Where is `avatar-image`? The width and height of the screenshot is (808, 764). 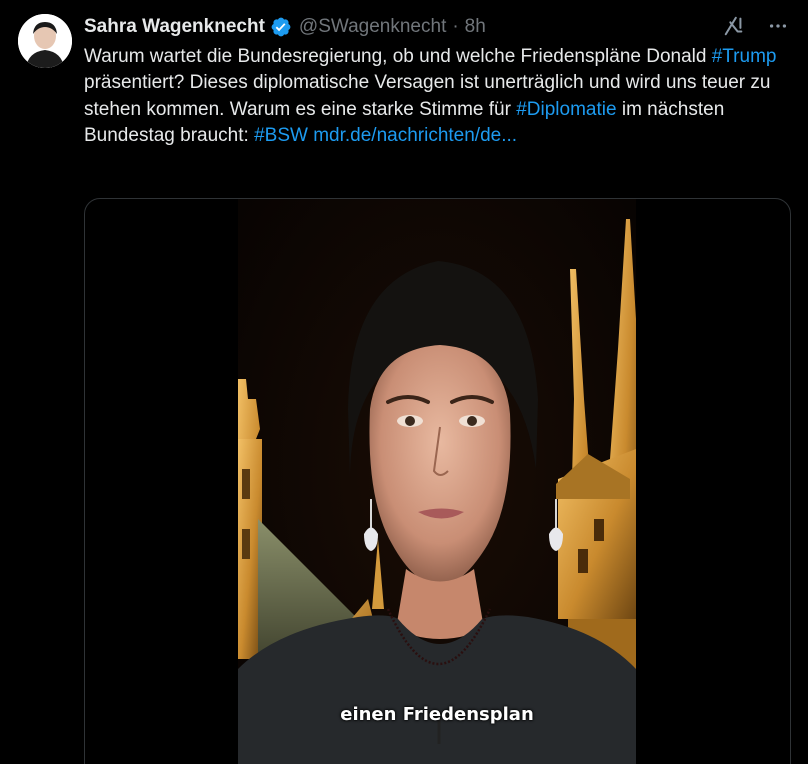
avatar-image is located at coordinates (45, 41).